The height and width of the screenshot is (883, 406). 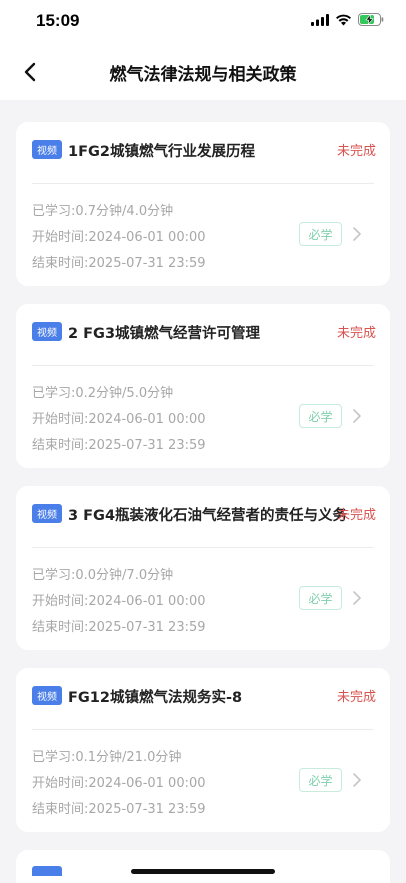 What do you see at coordinates (47, 871) in the screenshot?
I see `video-badge-partial` at bounding box center [47, 871].